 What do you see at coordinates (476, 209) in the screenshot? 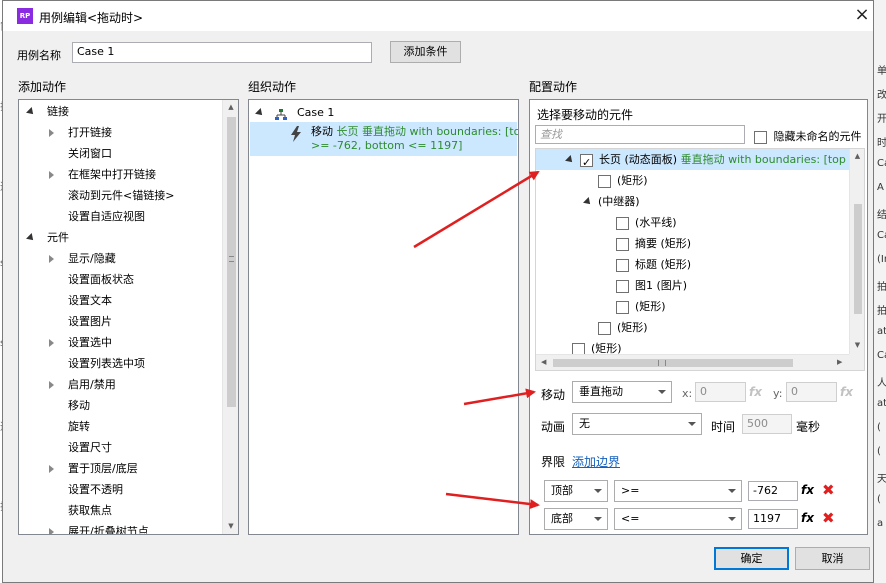
I see `arrow-to-widget` at bounding box center [476, 209].